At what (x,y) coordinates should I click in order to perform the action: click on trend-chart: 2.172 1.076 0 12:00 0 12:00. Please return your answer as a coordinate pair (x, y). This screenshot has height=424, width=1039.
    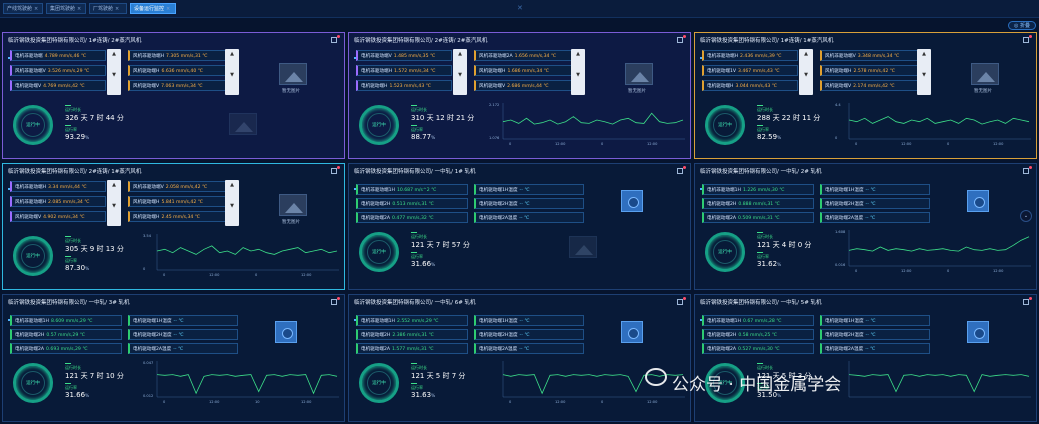
    Looking at the image, I should click on (587, 124).